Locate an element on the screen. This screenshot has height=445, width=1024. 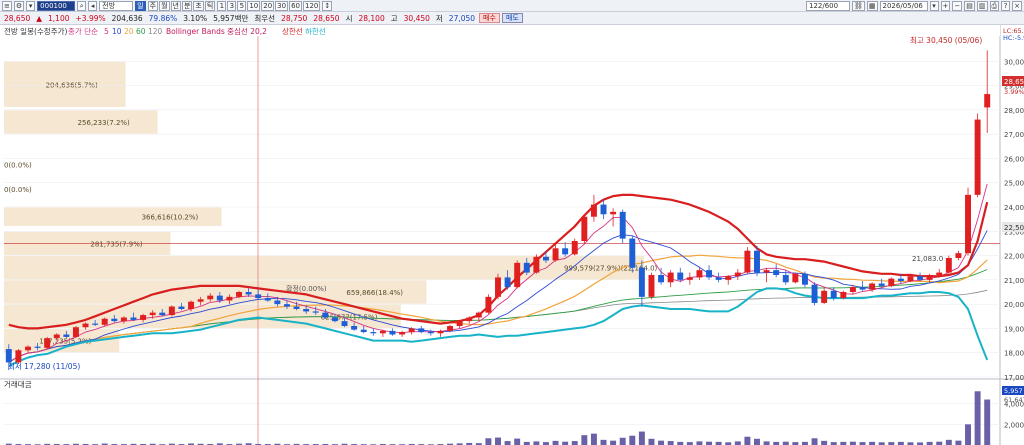
period-button-3: 분 is located at coordinates (187, 5).